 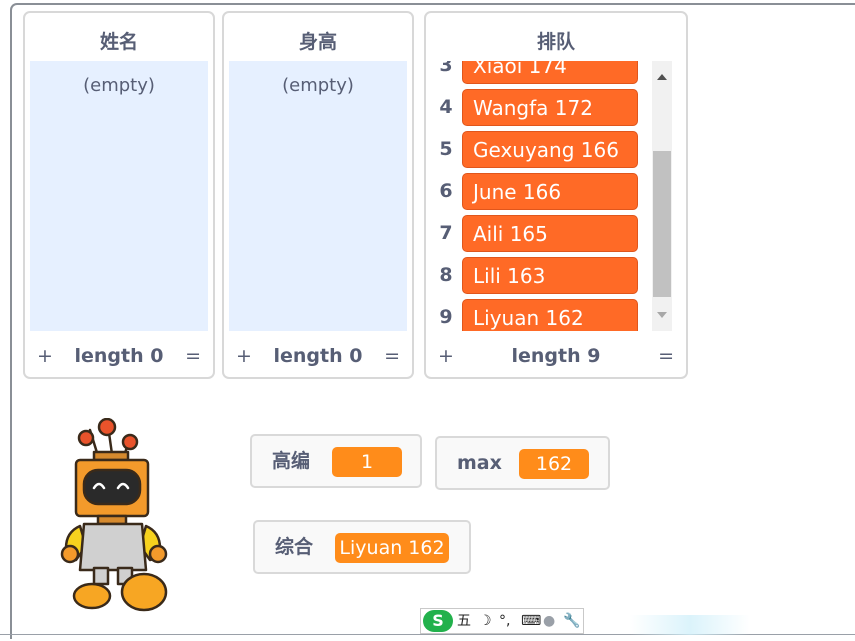 What do you see at coordinates (294, 547) in the screenshot?
I see `variable-label: 综合` at bounding box center [294, 547].